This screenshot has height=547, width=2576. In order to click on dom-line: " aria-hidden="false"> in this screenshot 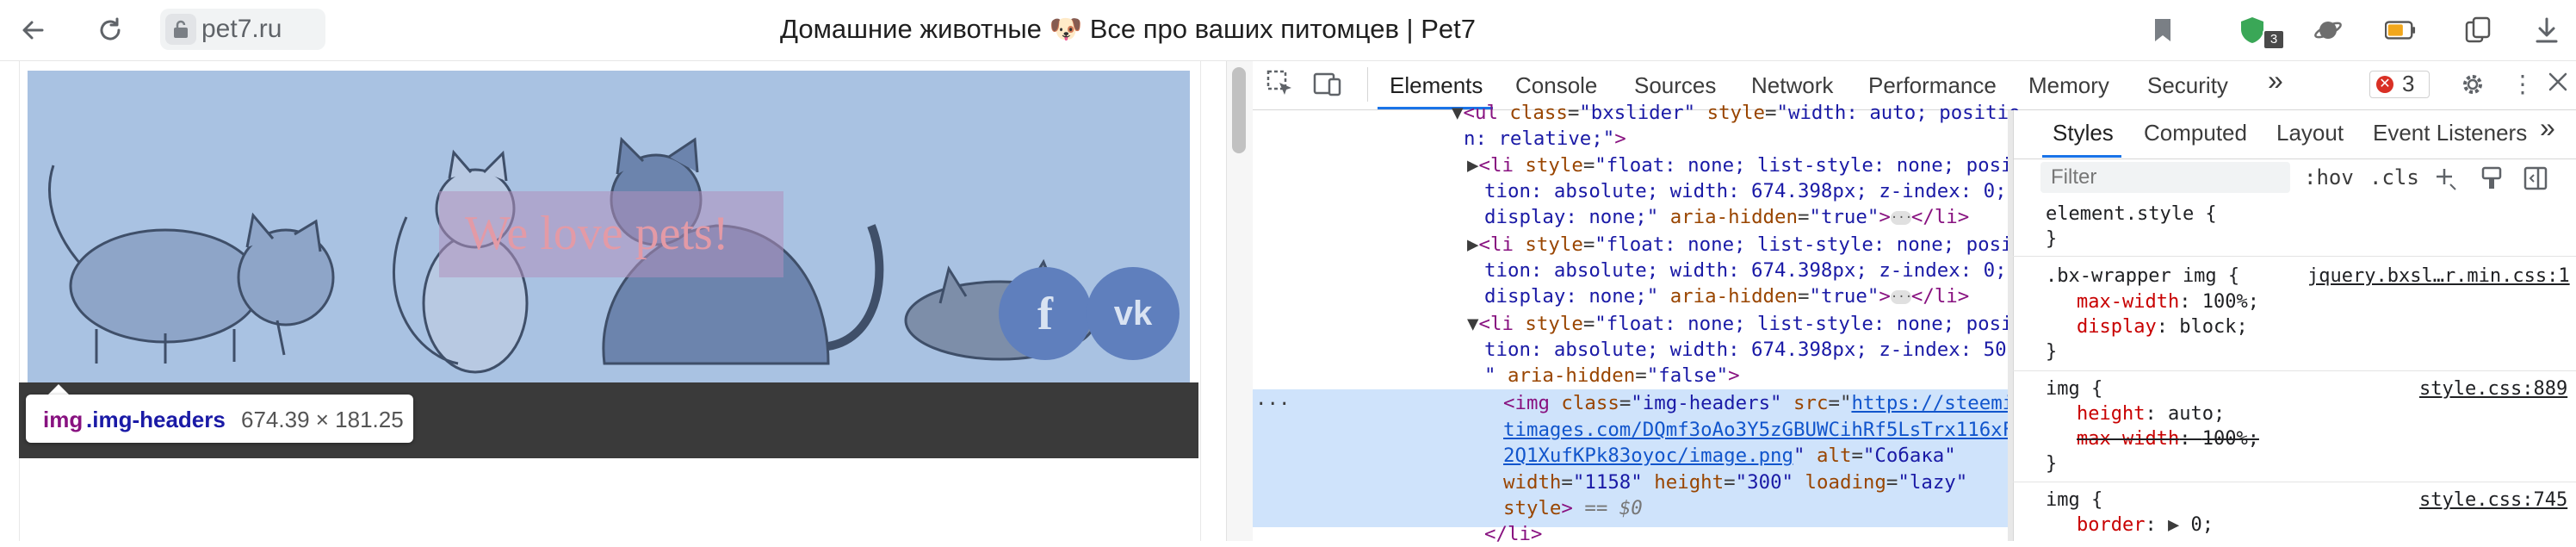, I will do `click(1612, 375)`.